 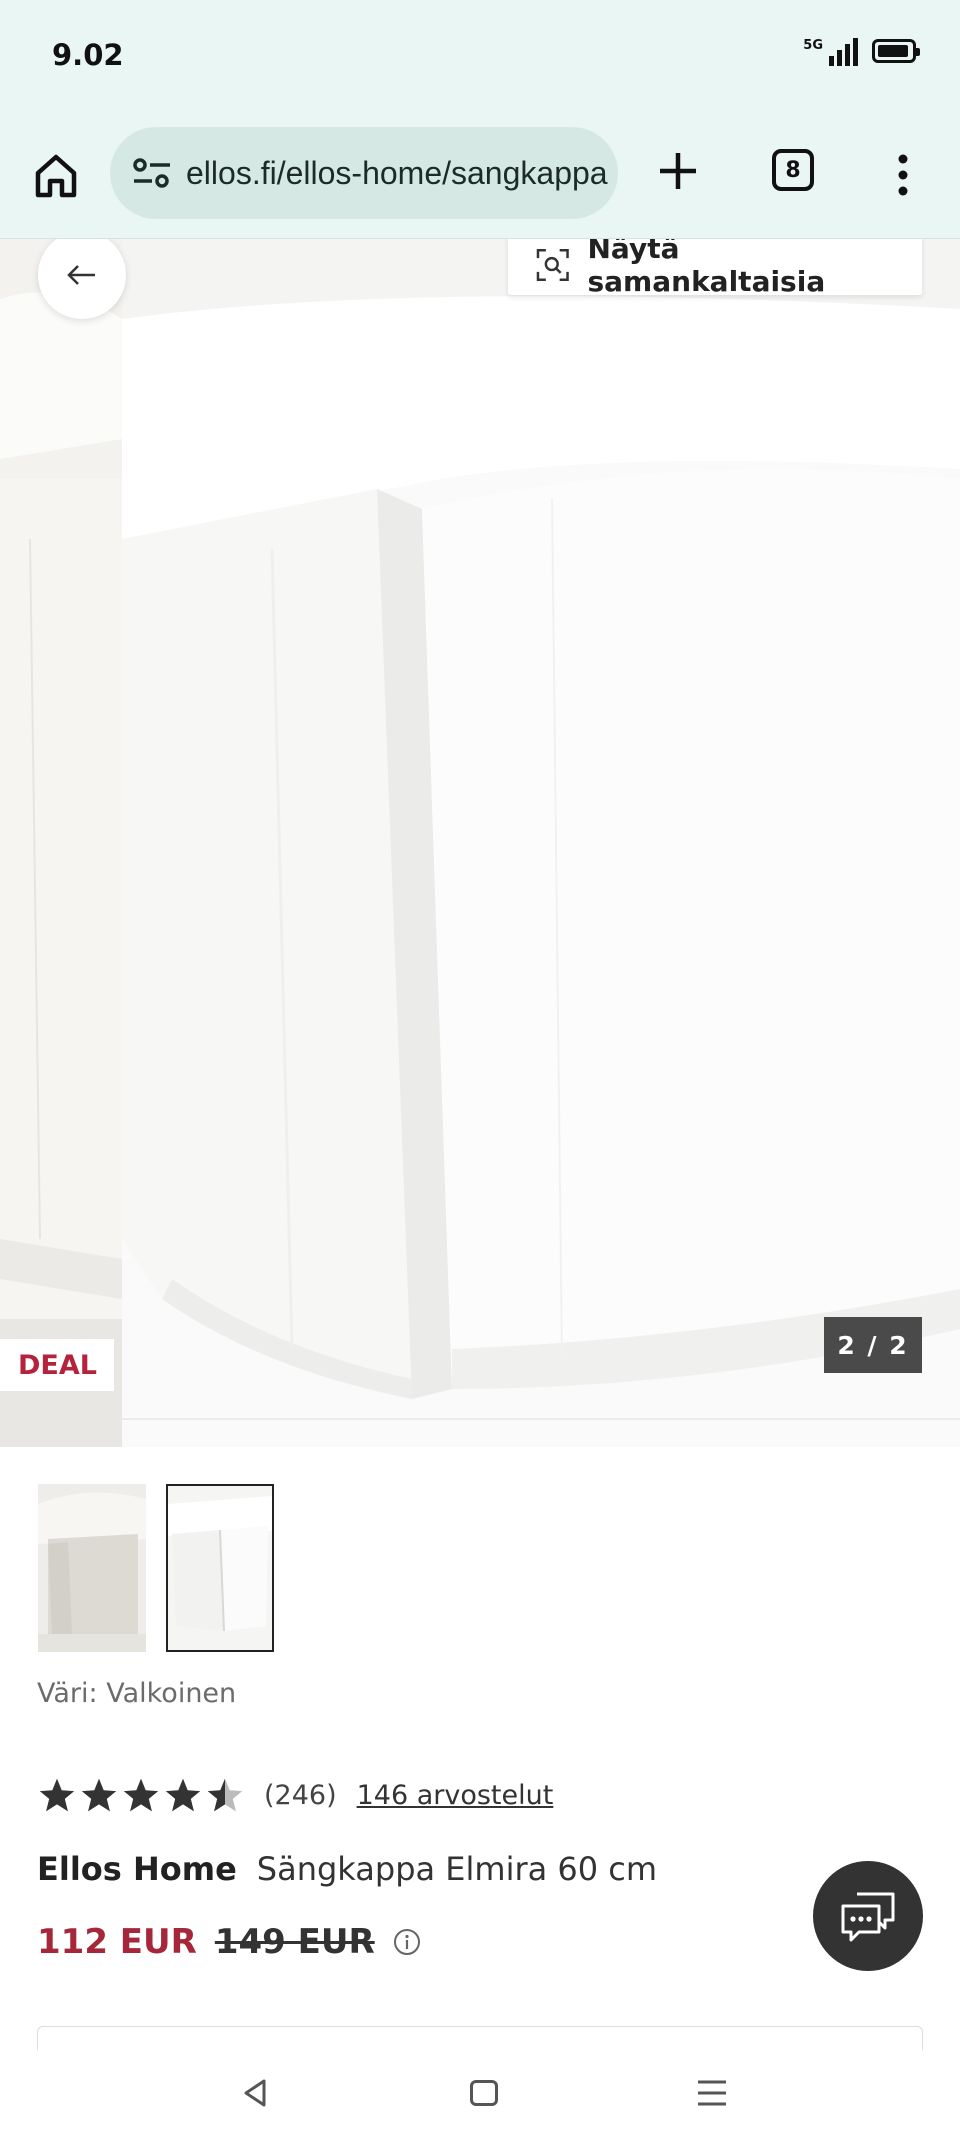 I want to click on address-bar: ellos.fi/ellos-home/sangkappa, so click(x=364, y=173).